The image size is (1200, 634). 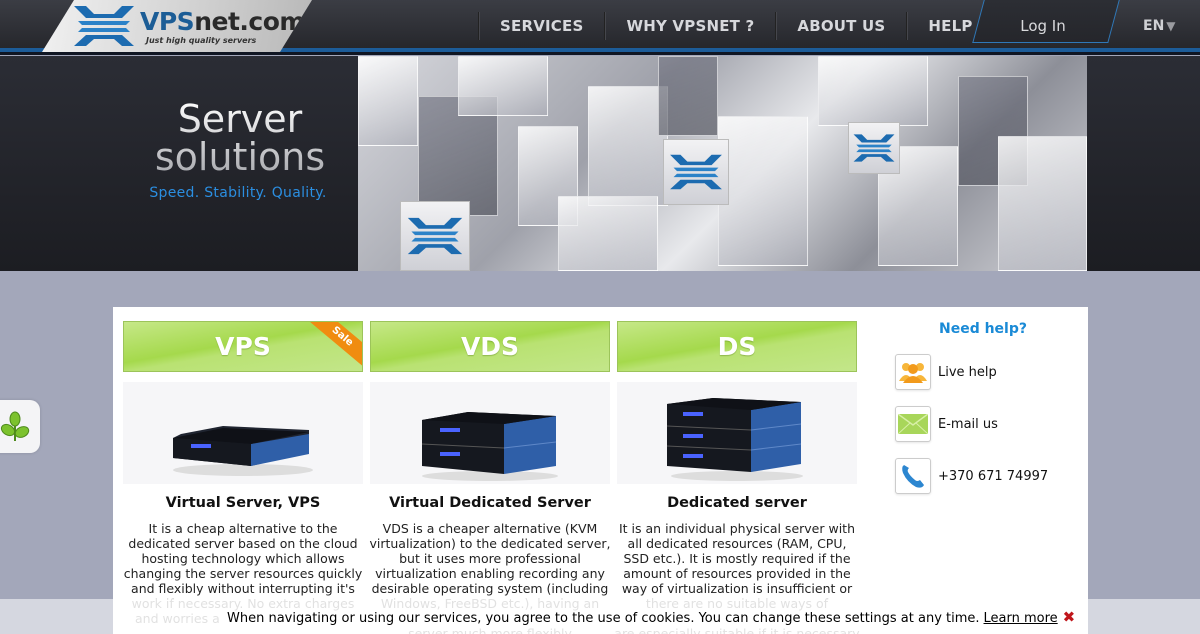 I want to click on hero-subtitle: Speed. Stability. Quality., so click(x=238, y=193).